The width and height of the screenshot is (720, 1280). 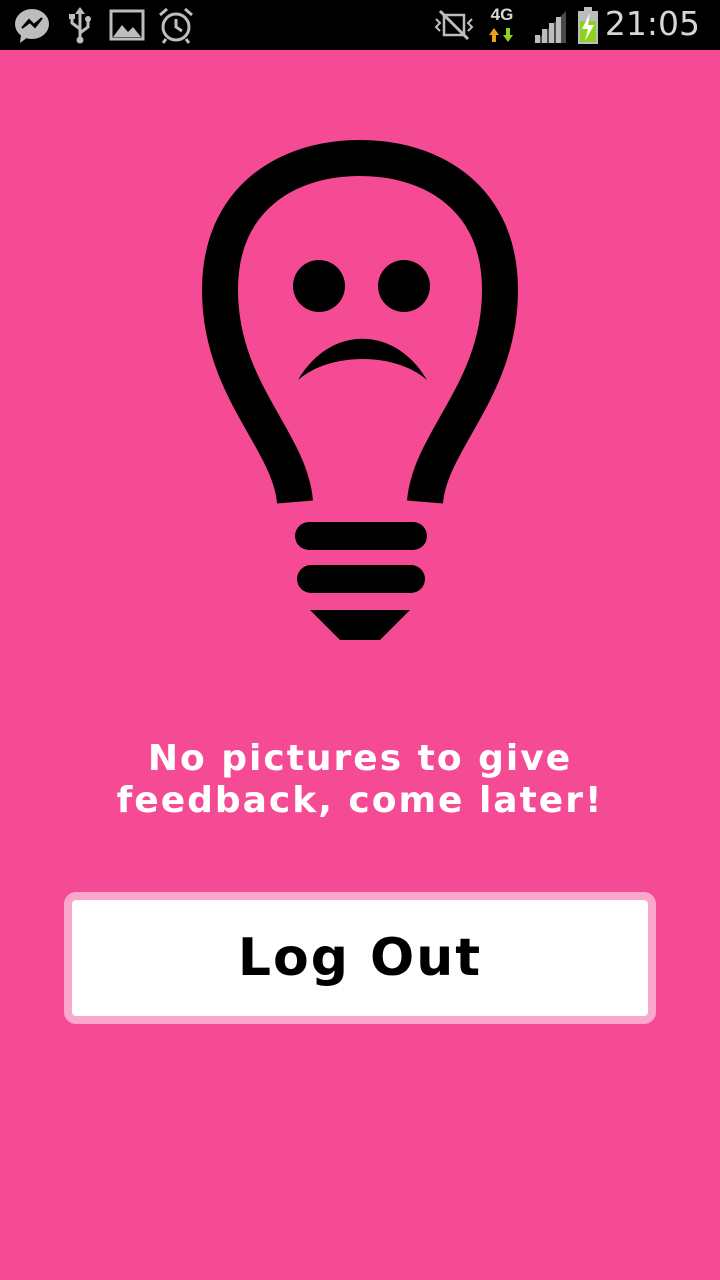 I want to click on messenger-icon, so click(x=32, y=26).